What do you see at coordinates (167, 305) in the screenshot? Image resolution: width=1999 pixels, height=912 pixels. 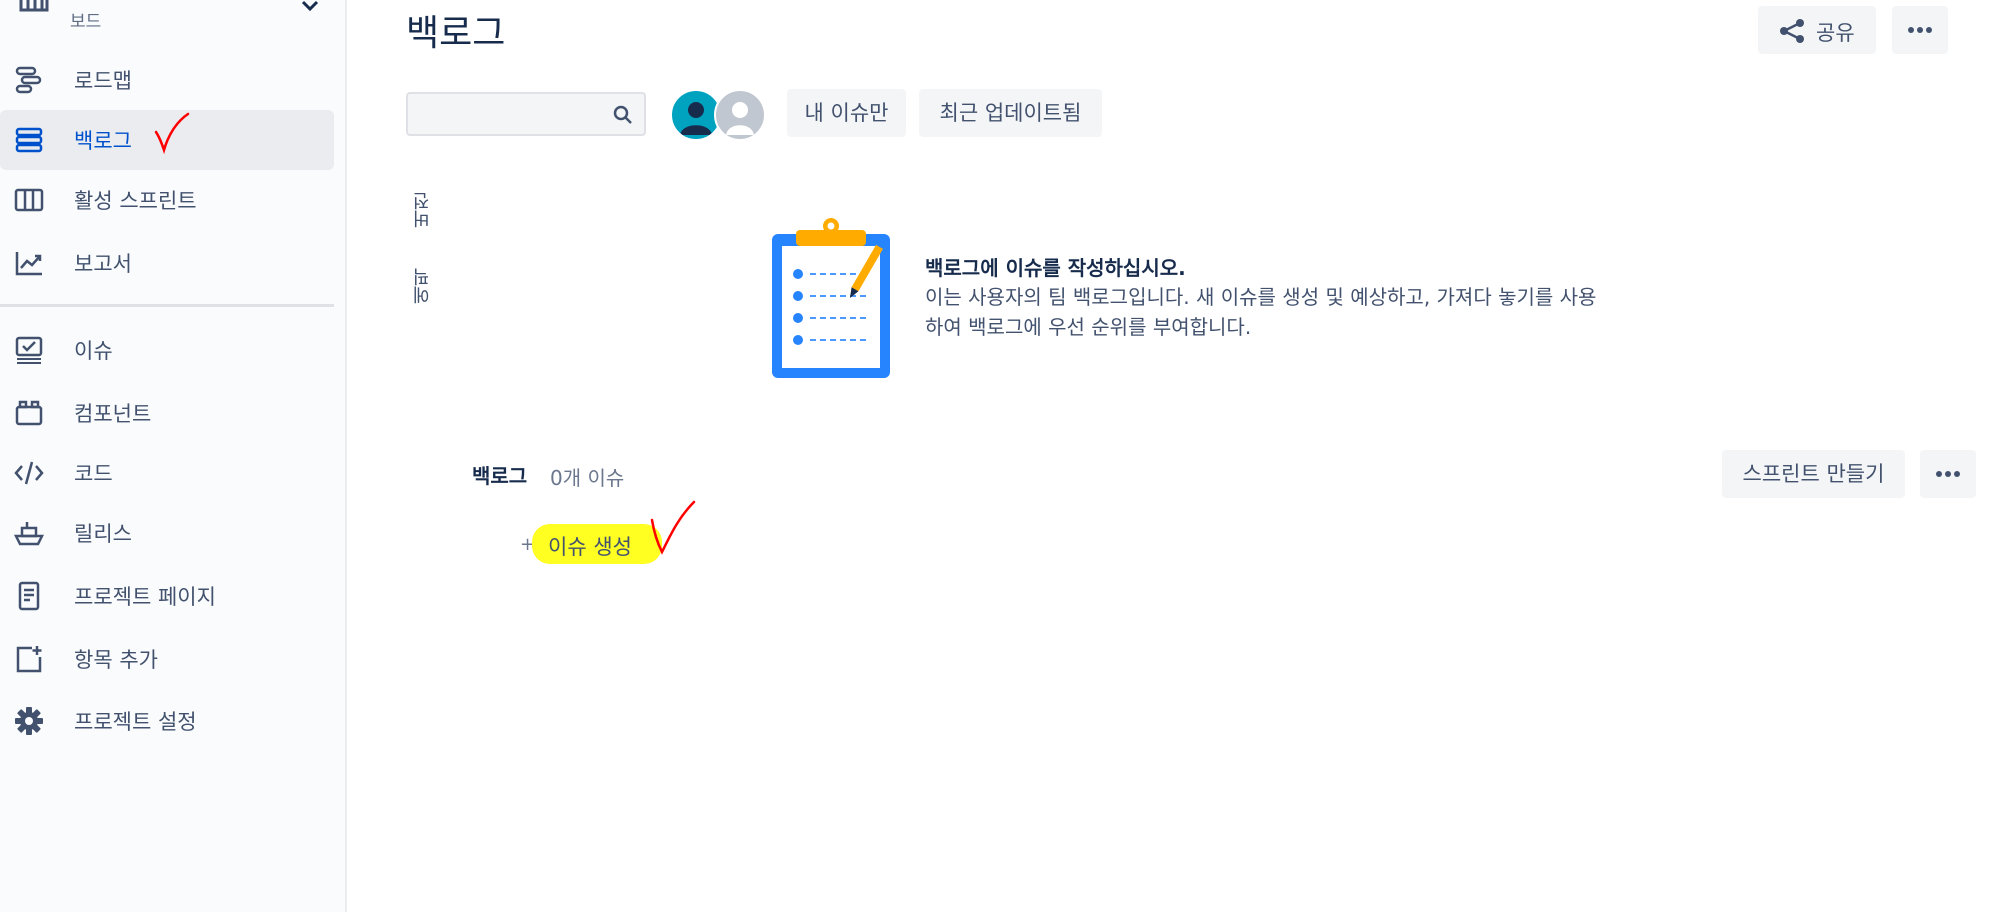 I see `sidebar-divider` at bounding box center [167, 305].